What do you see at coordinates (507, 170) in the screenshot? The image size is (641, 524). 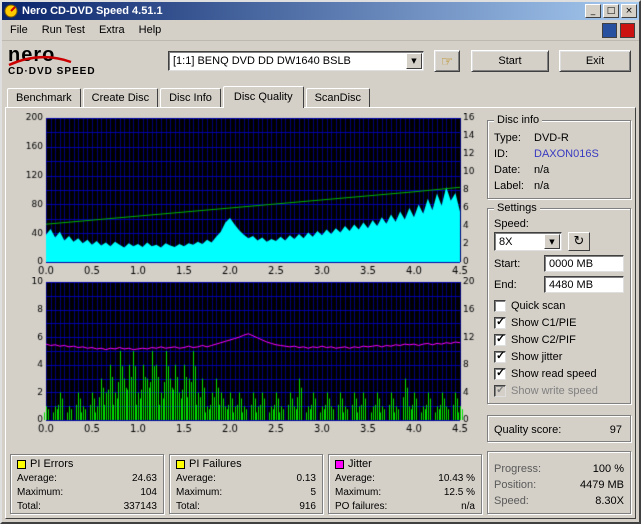 I see `disc-date-label: Date:` at bounding box center [507, 170].